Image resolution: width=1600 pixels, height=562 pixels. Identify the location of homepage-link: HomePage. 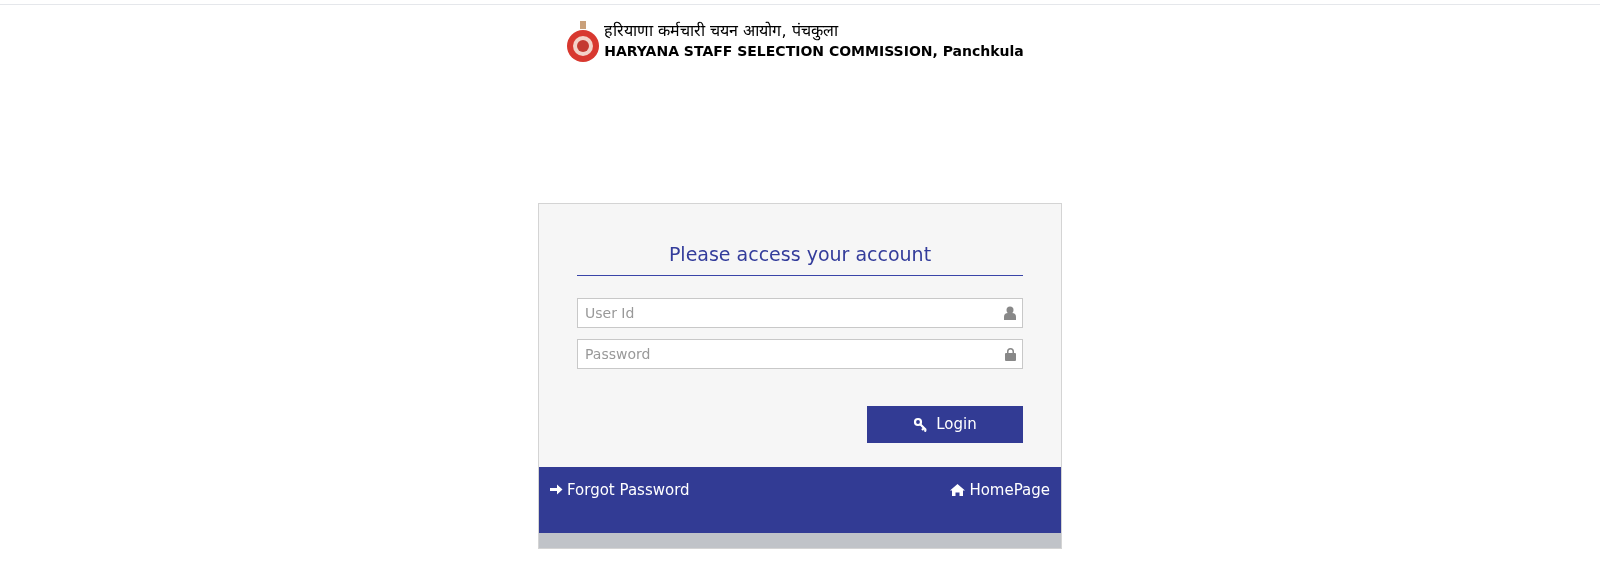
(1000, 489).